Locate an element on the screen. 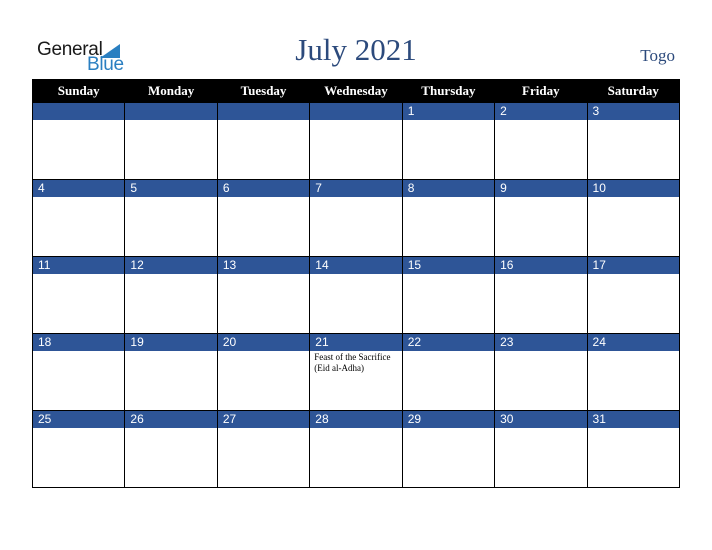 The width and height of the screenshot is (712, 550). day-number: 18 is located at coordinates (79, 342).